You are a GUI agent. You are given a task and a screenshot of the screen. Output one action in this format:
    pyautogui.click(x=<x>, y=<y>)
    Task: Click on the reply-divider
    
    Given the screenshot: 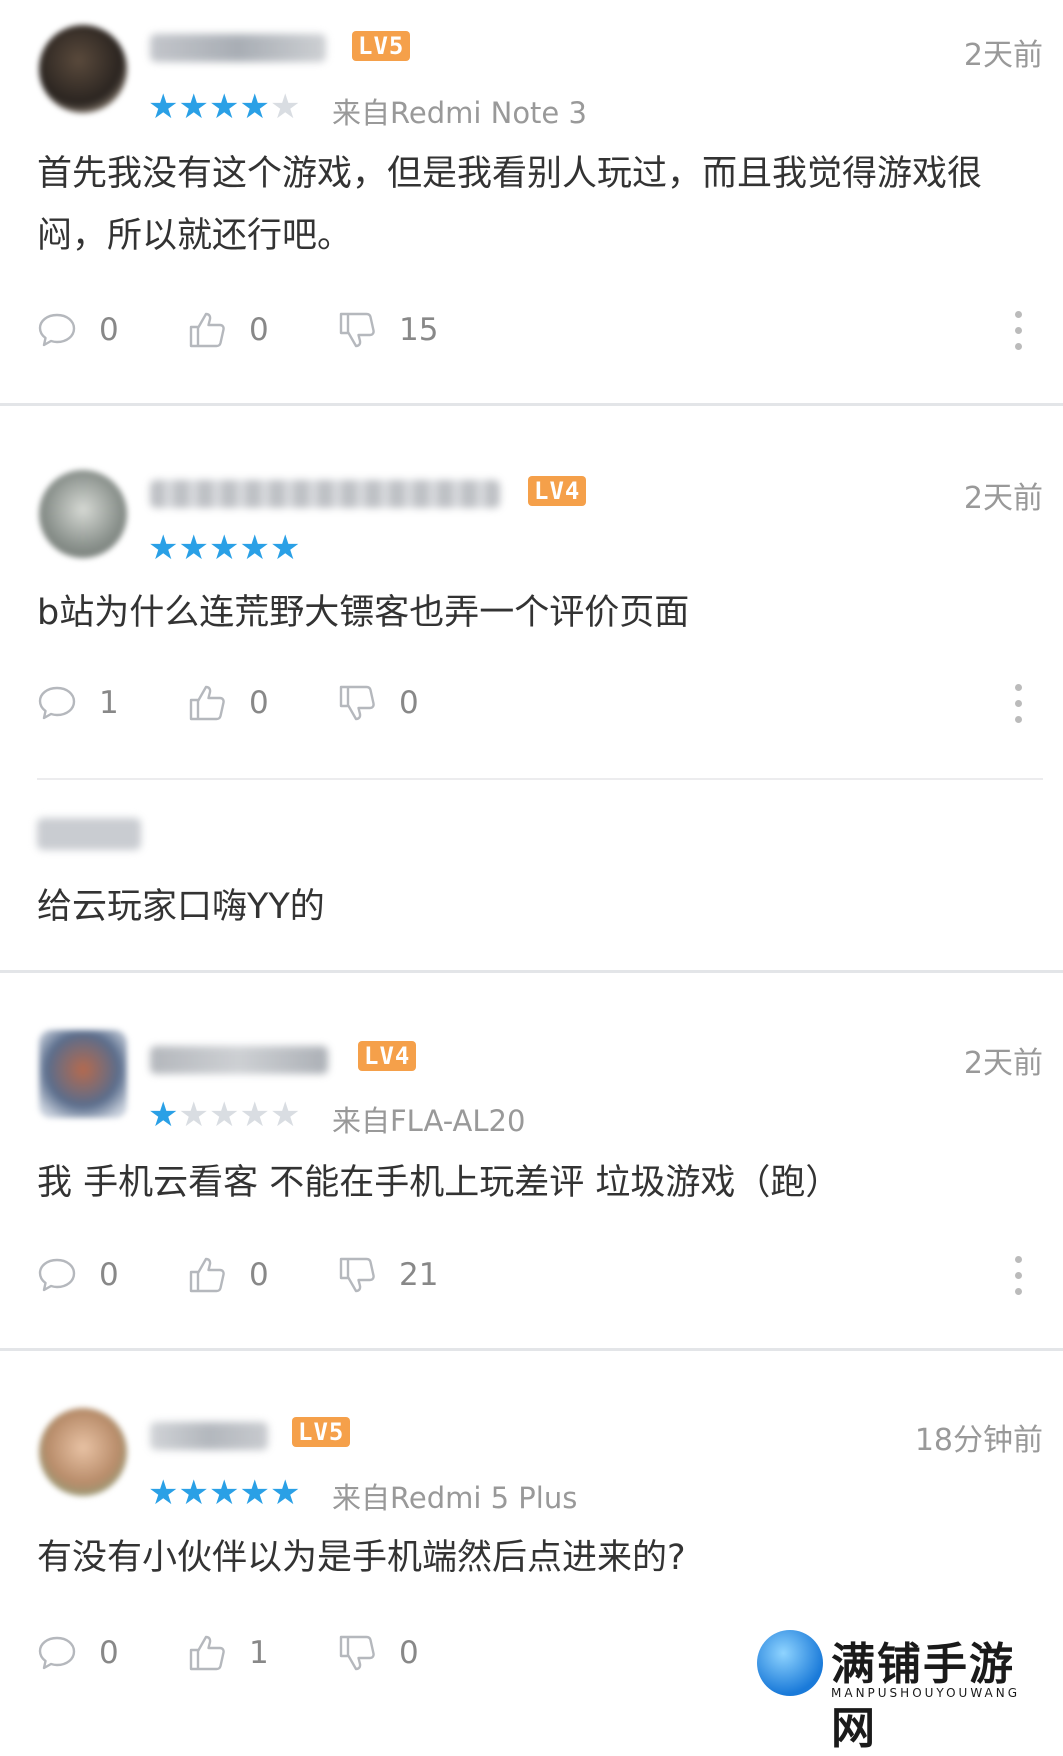 What is the action you would take?
    pyautogui.click(x=540, y=779)
    